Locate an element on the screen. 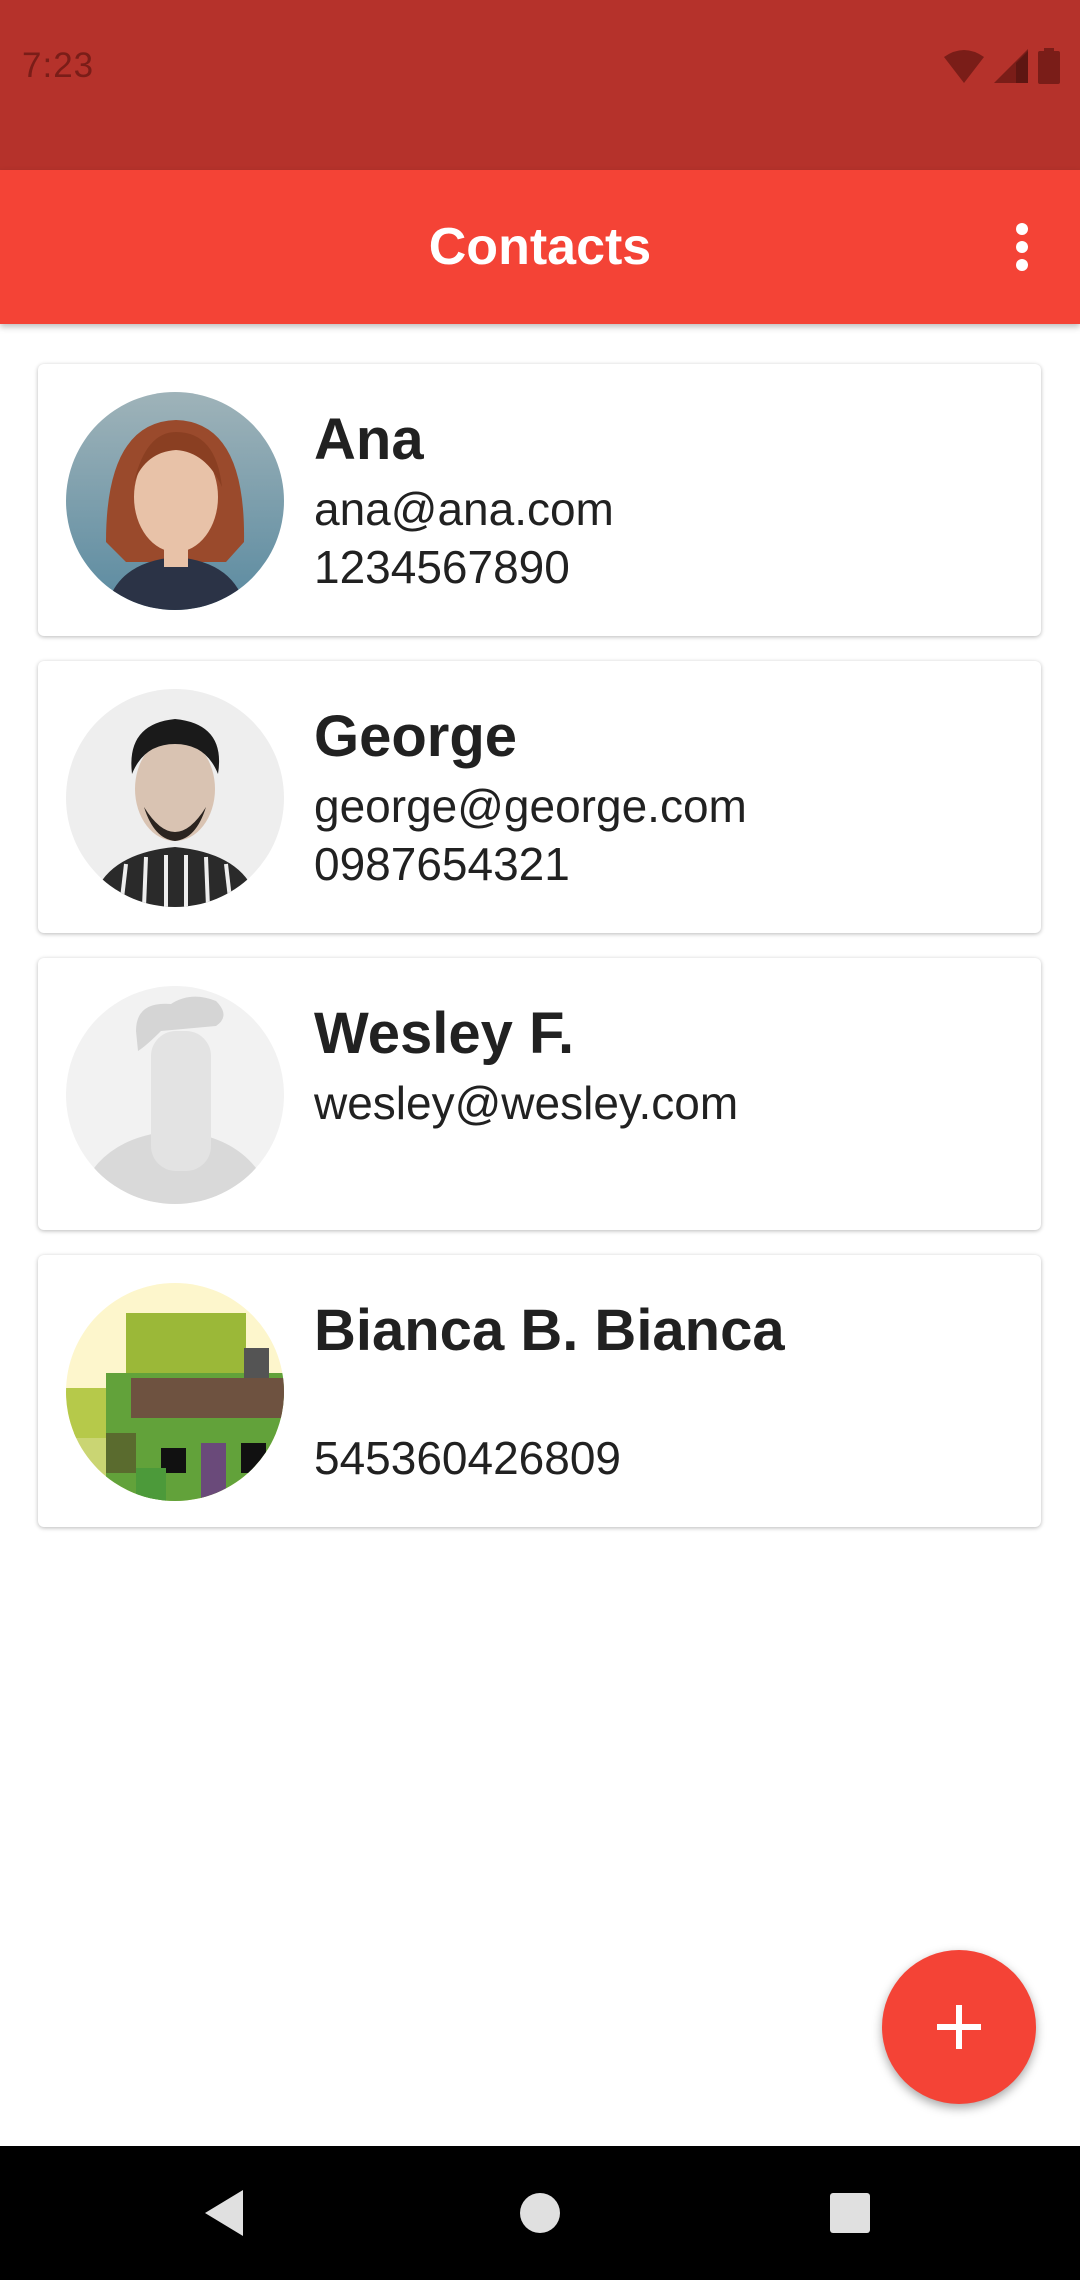  system-nav-bar is located at coordinates (540, 2213).